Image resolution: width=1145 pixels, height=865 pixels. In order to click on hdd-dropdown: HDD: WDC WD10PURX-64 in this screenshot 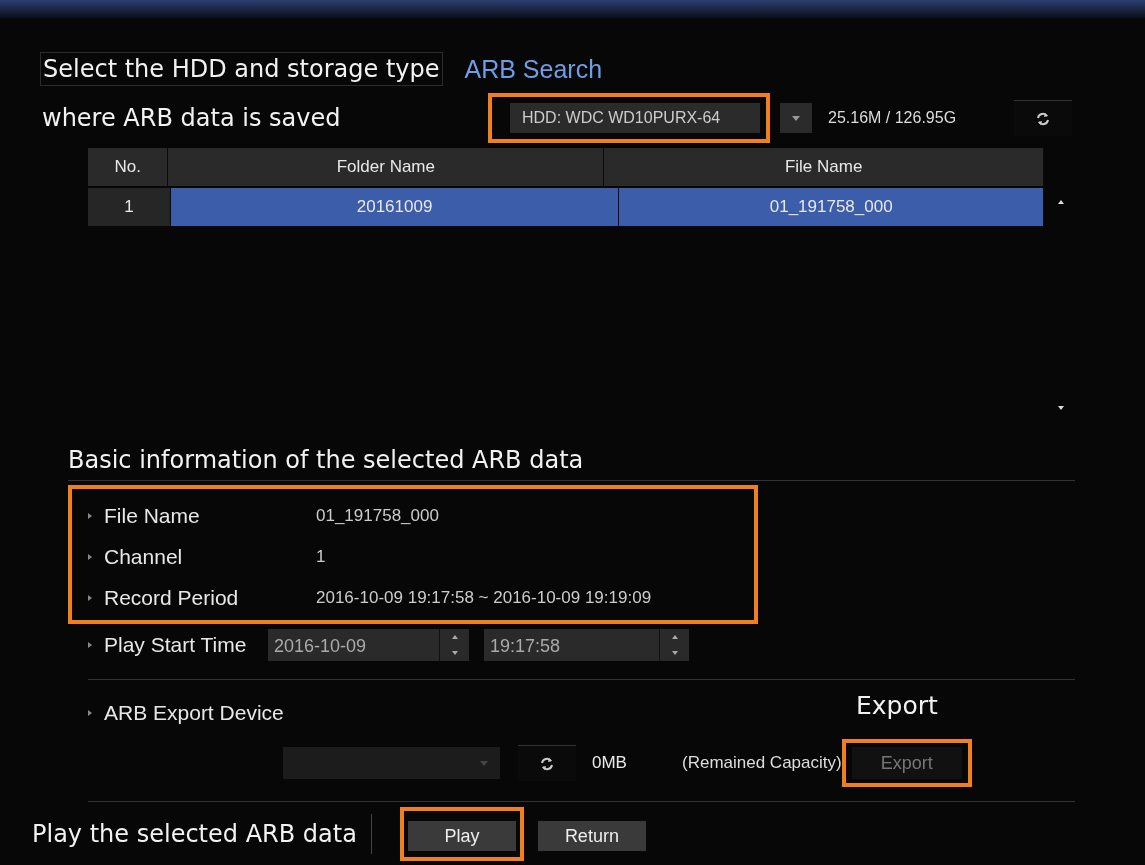, I will do `click(635, 118)`.